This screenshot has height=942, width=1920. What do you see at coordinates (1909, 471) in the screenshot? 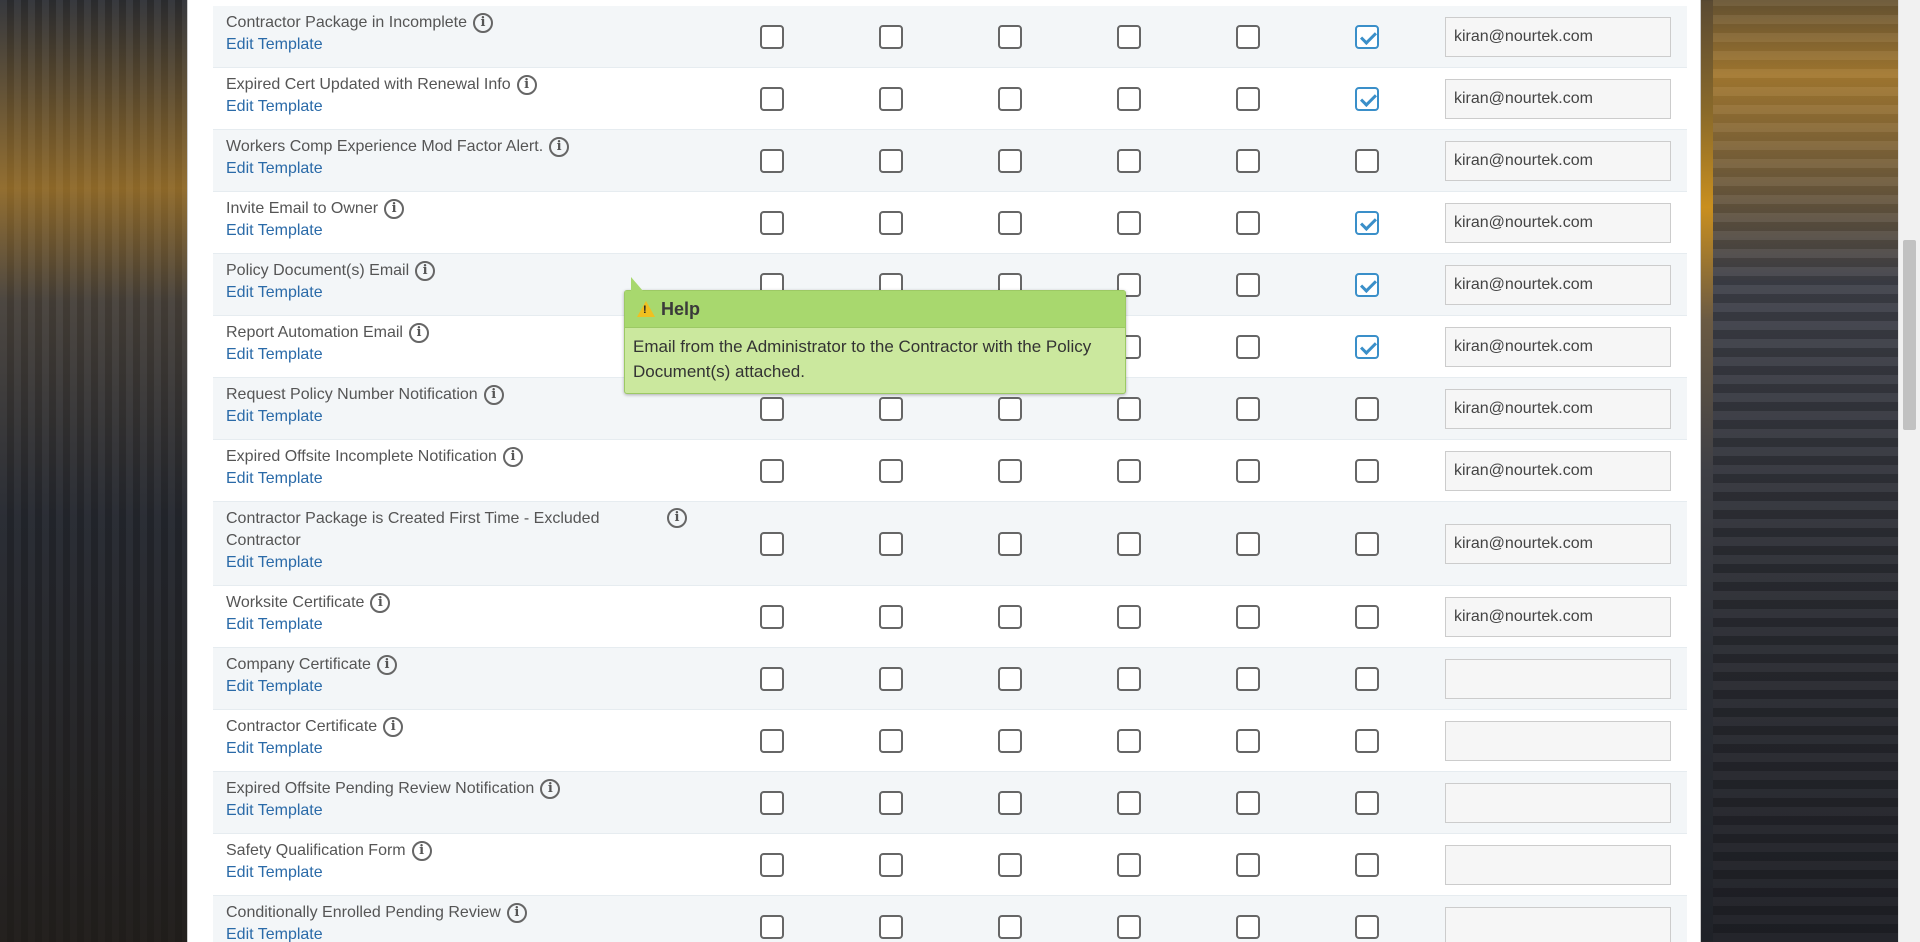
I see `page-scrollbar` at bounding box center [1909, 471].